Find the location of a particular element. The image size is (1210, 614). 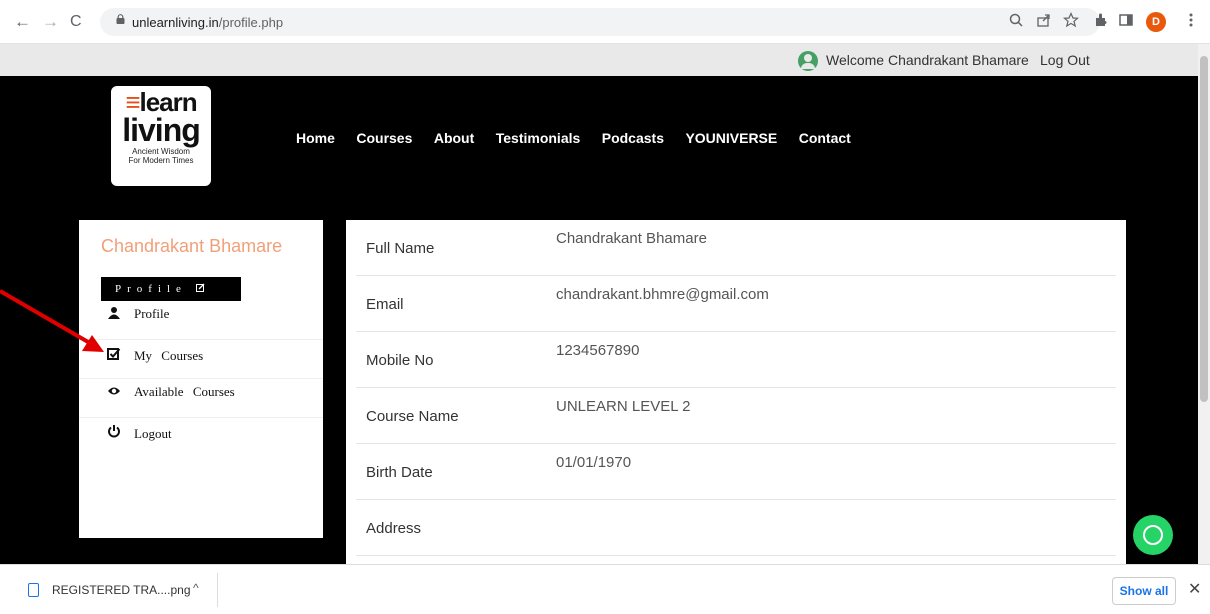

top-bar: Welcome Chandrakant Bhamare Log Out is located at coordinates (599, 60).